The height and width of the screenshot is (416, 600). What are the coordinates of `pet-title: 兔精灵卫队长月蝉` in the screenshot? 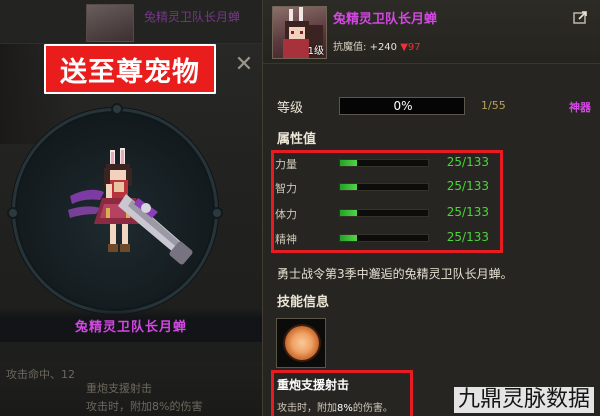 It's located at (385, 19).